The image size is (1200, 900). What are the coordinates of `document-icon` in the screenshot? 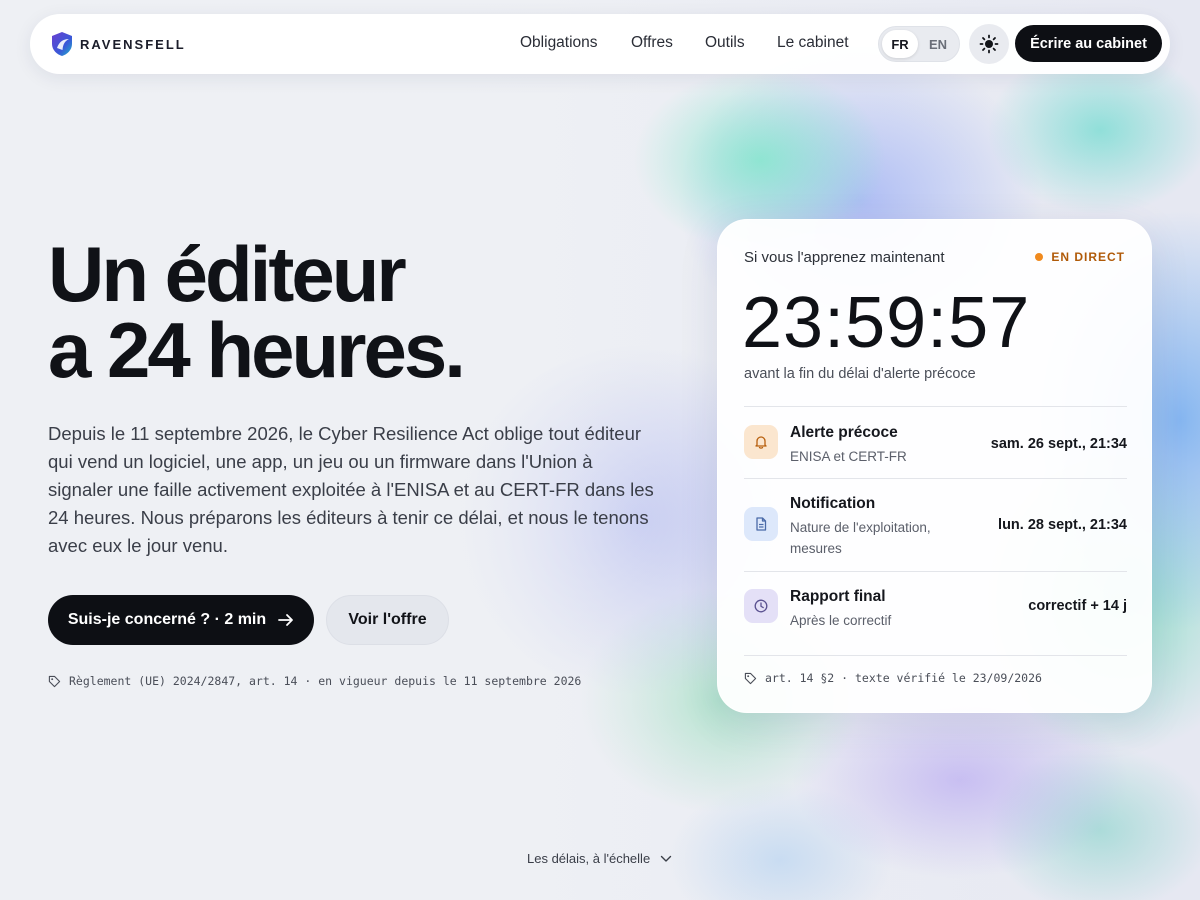 It's located at (761, 524).